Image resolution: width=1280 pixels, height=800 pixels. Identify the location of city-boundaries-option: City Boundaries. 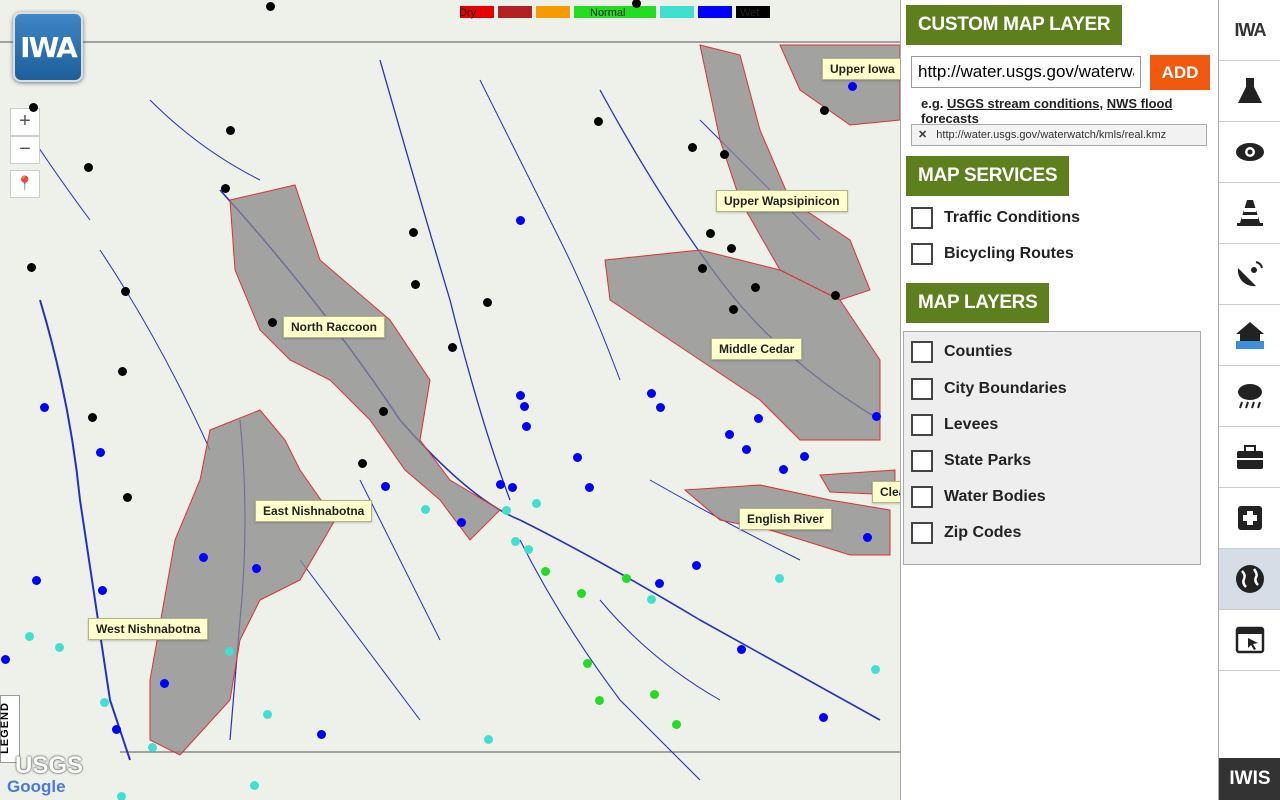
(989, 389).